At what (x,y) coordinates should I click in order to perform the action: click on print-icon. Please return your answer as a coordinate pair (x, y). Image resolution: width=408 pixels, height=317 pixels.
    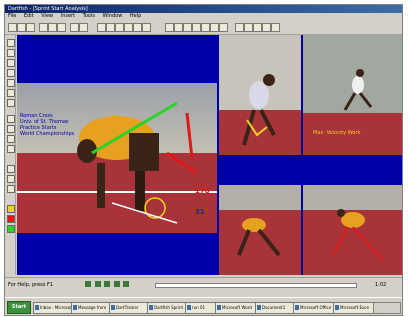
    Looking at the image, I should click on (30, 27).